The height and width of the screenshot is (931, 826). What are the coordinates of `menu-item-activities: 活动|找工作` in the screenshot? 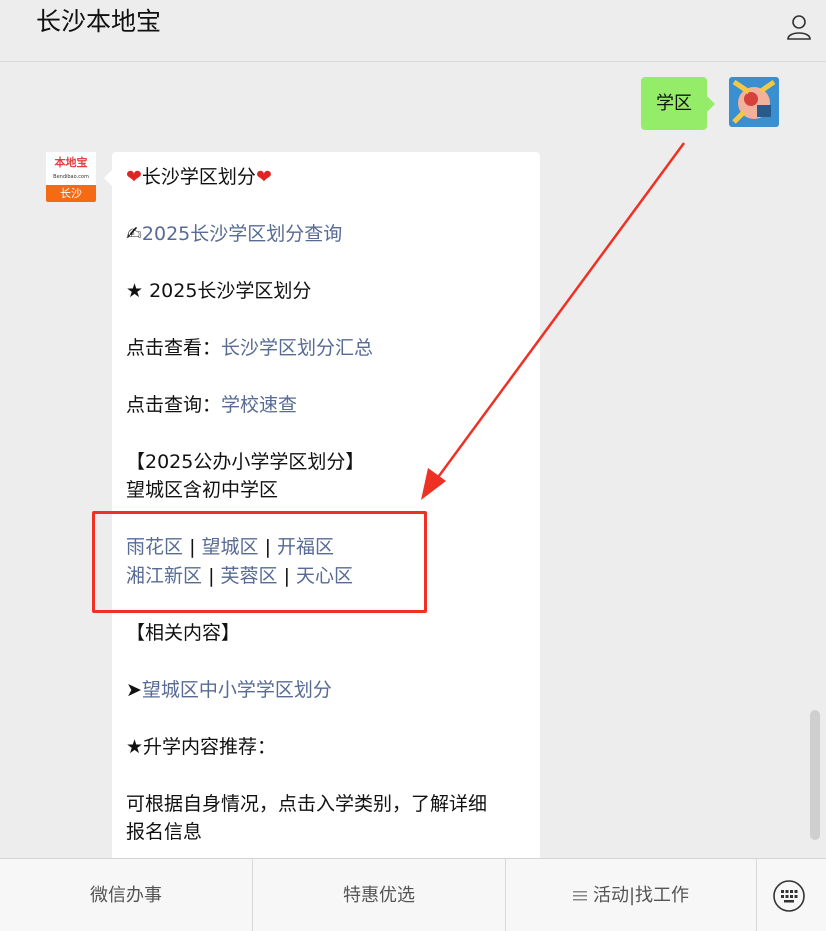 It's located at (631, 895).